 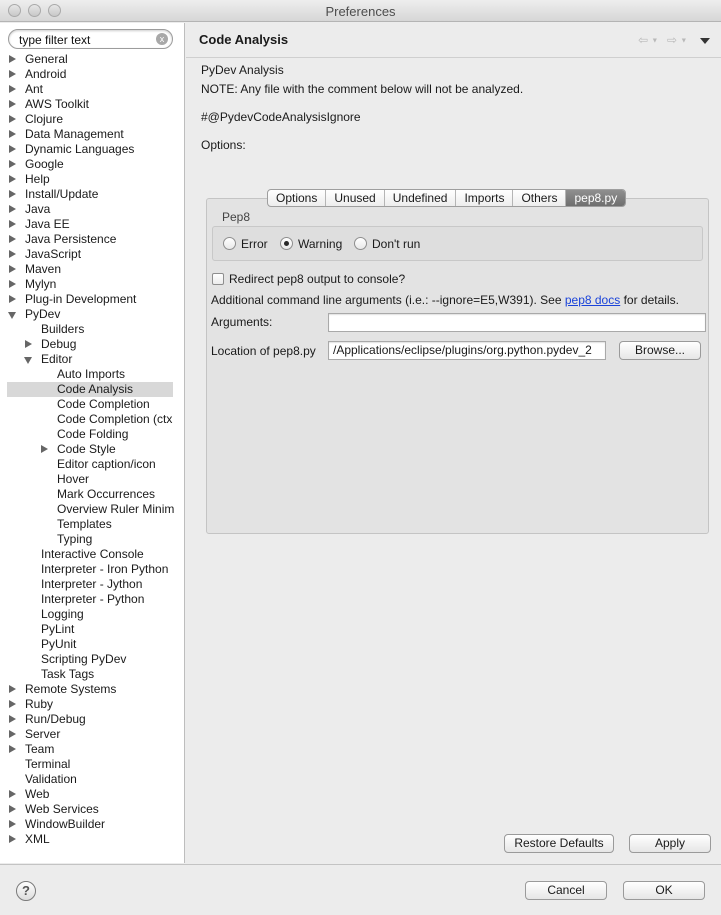 I want to click on apply-button: Apply, so click(x=670, y=843).